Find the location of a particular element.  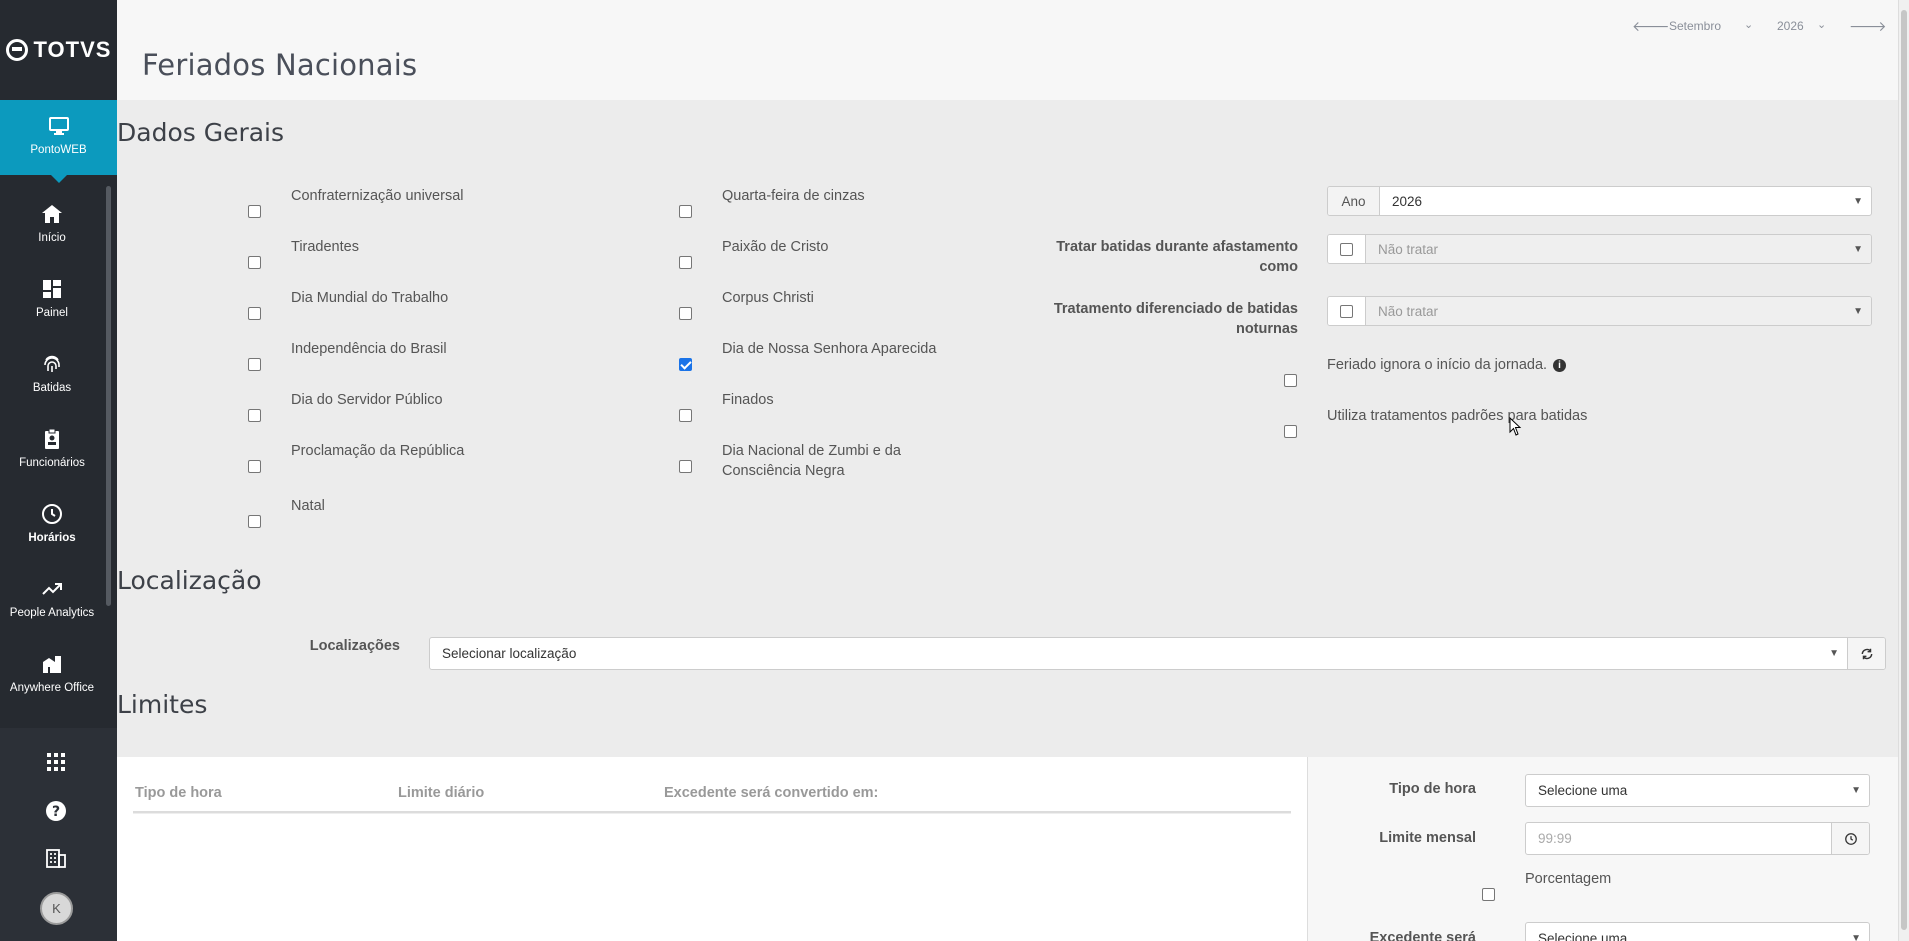

holiday-label: Dia de Nossa Senhora Aparecida is located at coordinates (829, 349).